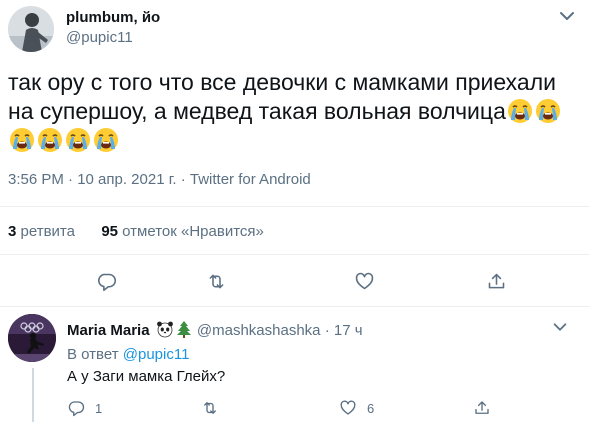  I want to click on panda-face-icon, so click(164, 329).